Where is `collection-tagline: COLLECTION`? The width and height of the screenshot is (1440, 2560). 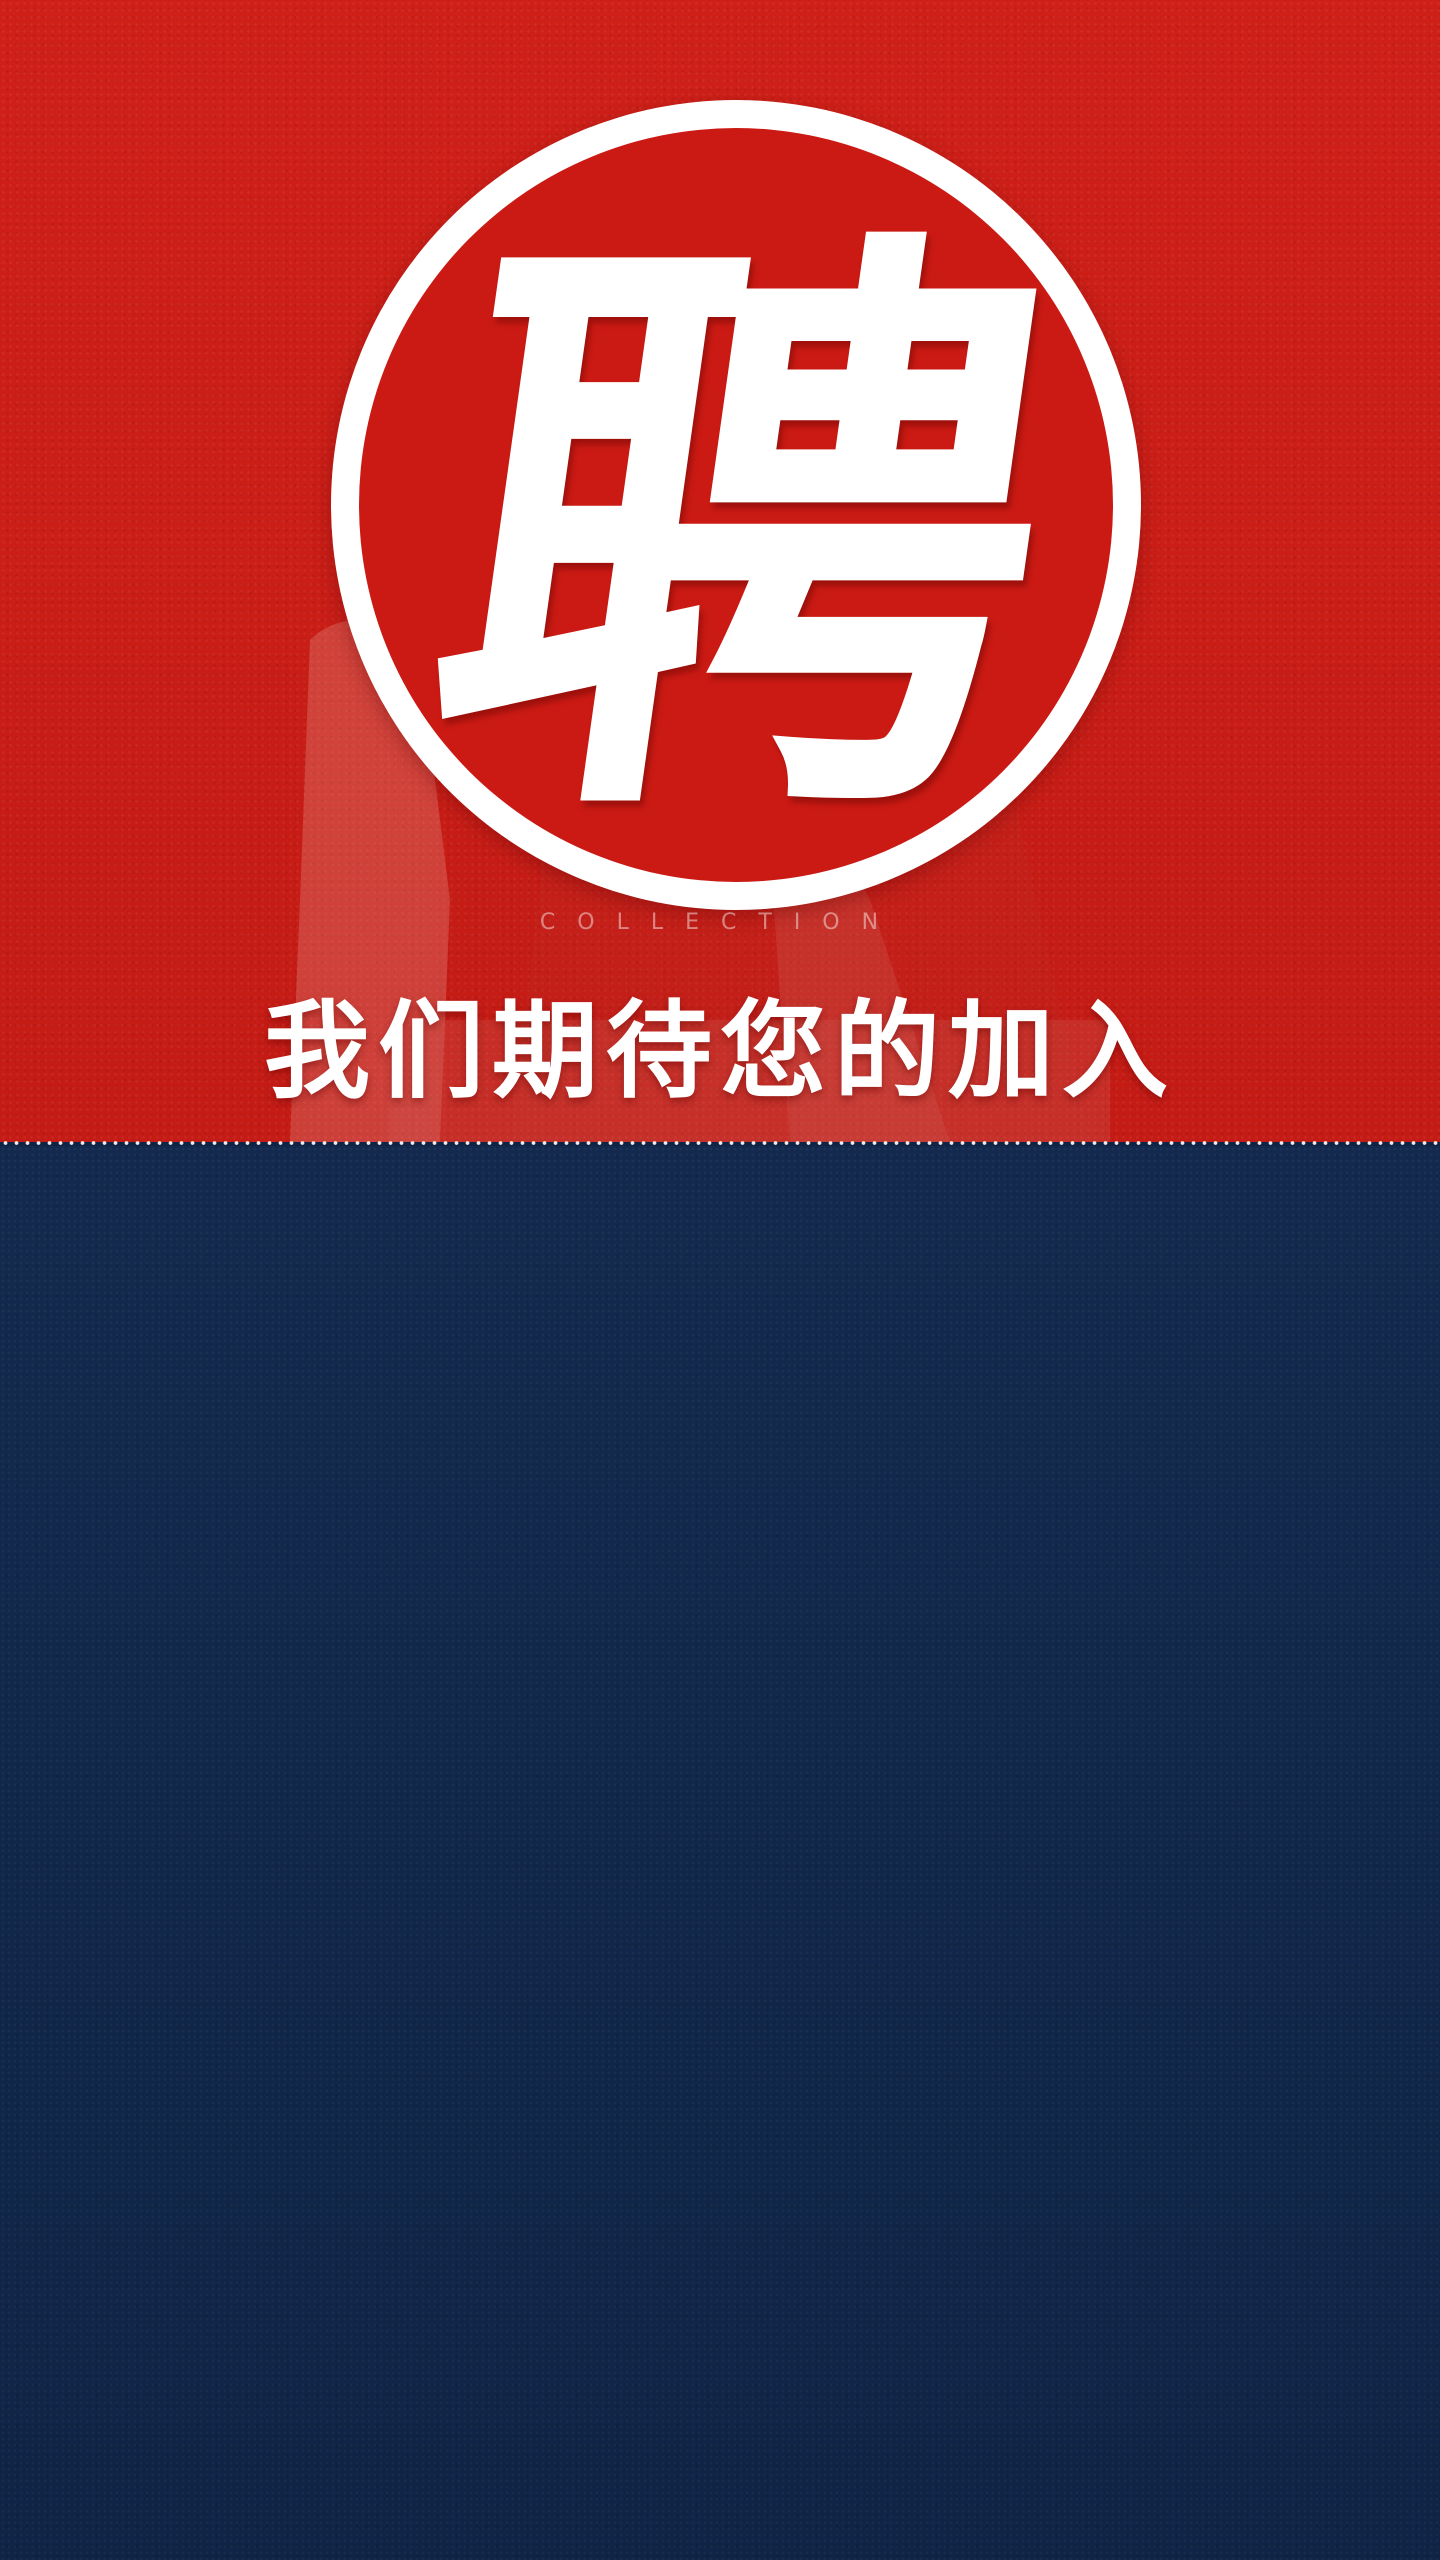
collection-tagline: COLLECTION is located at coordinates (720, 922).